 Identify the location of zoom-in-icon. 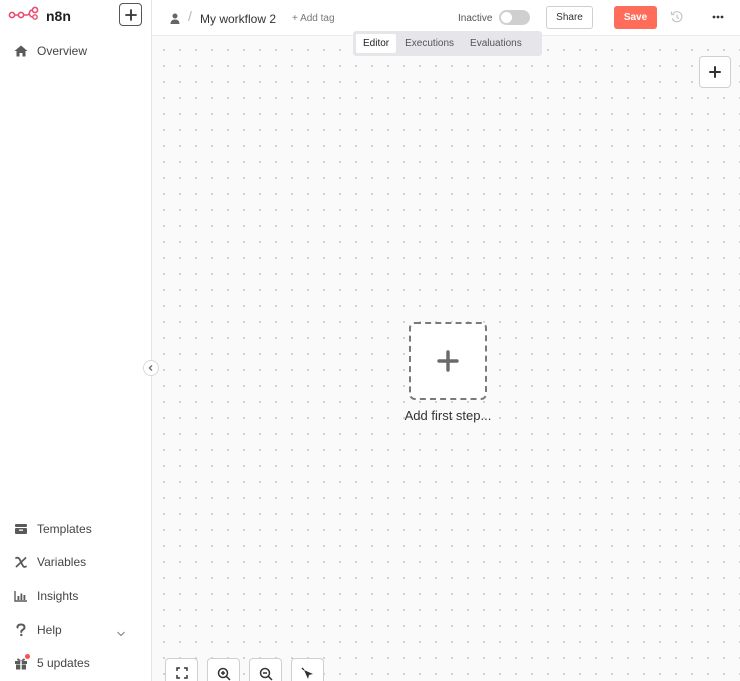
(224, 674).